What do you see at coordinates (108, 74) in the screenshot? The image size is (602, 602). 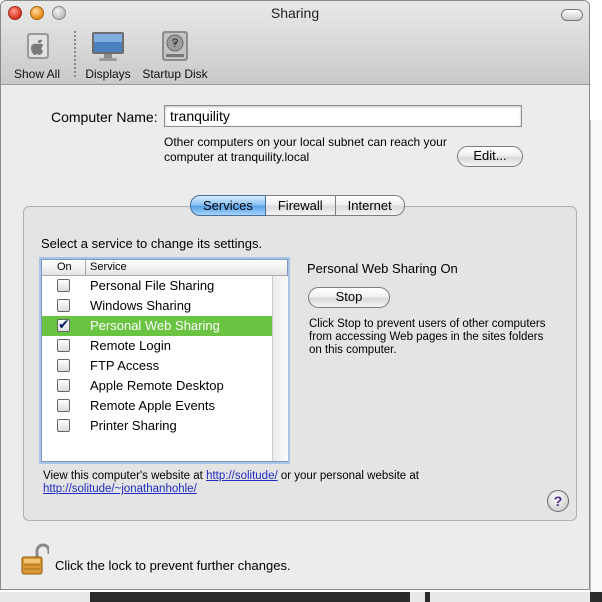 I see `displays-label: Displays` at bounding box center [108, 74].